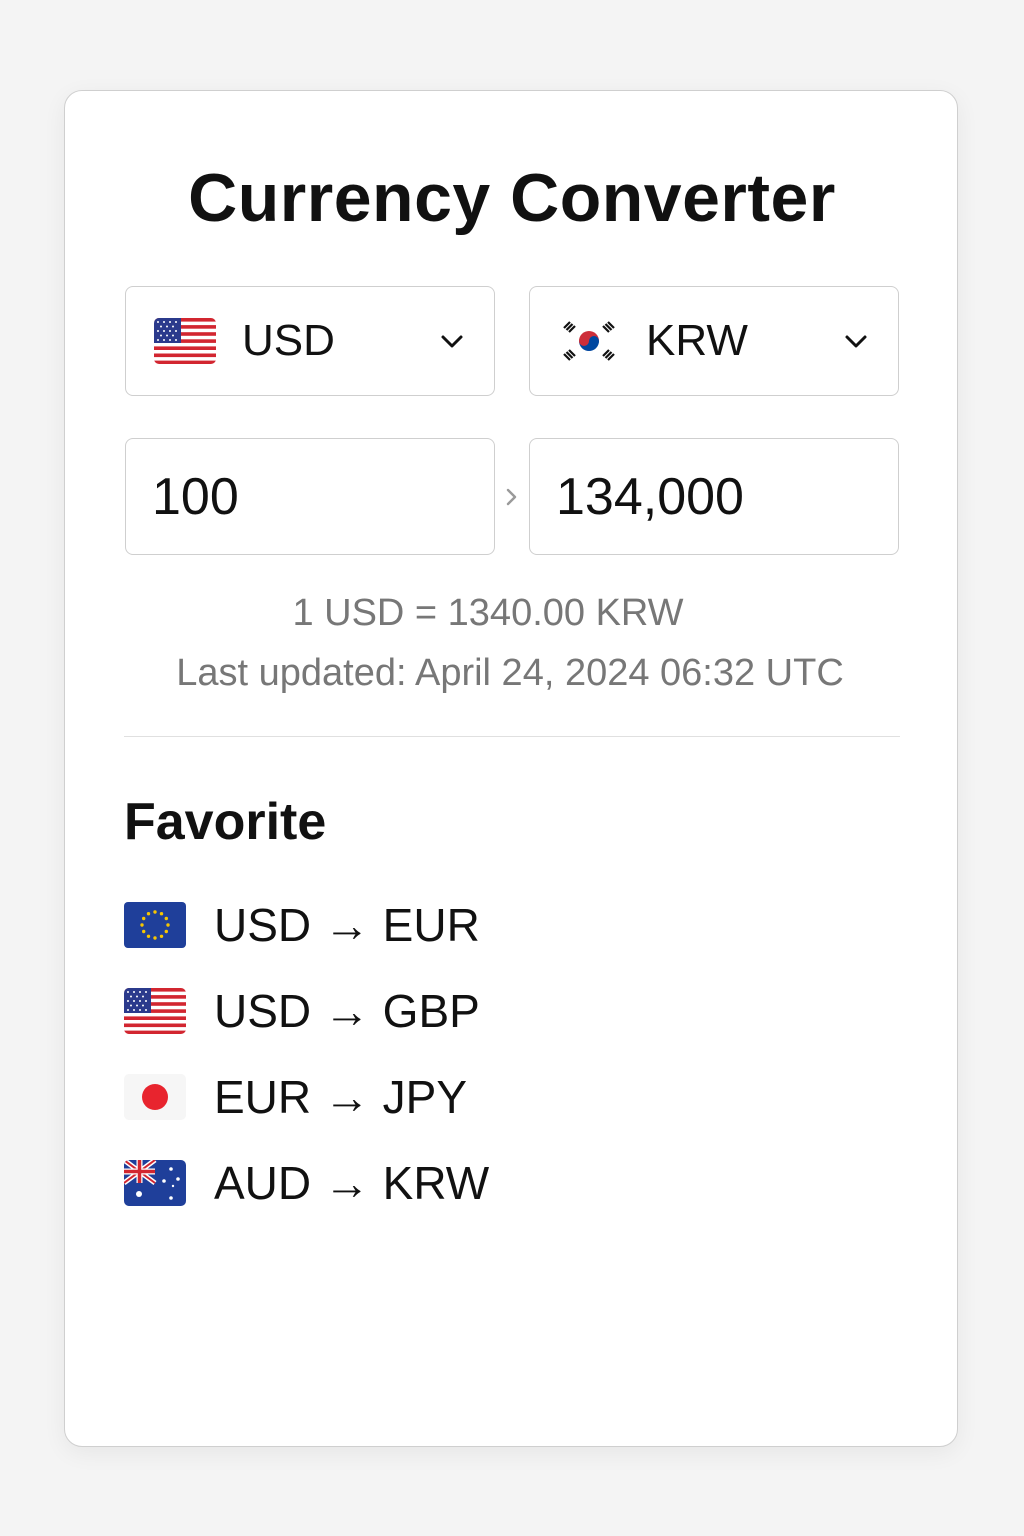  I want to click on favorite-item-usd-gbp: USD → GBP, so click(374, 1011).